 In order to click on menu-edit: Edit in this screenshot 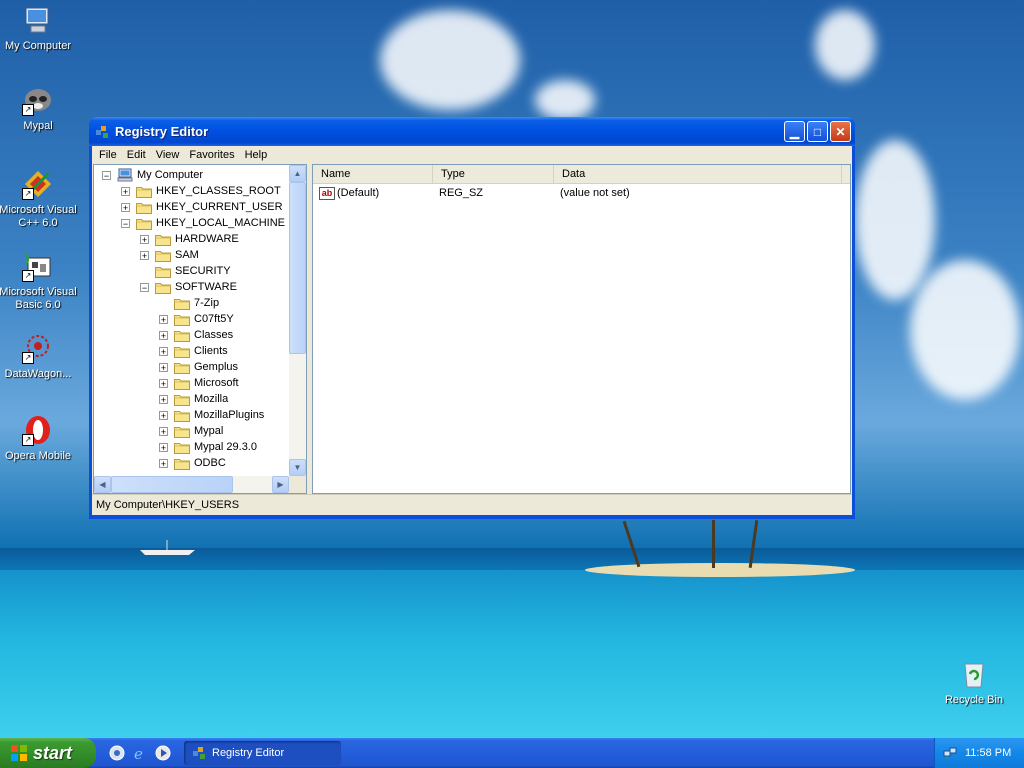, I will do `click(136, 155)`.